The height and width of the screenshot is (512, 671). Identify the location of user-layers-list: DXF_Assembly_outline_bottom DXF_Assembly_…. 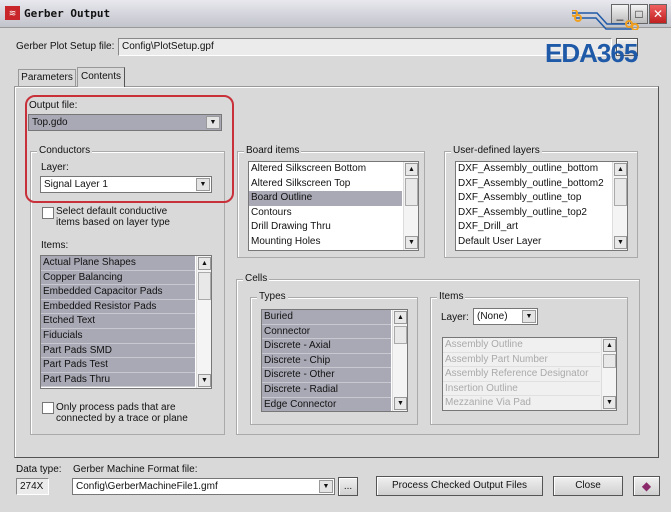
(541, 206).